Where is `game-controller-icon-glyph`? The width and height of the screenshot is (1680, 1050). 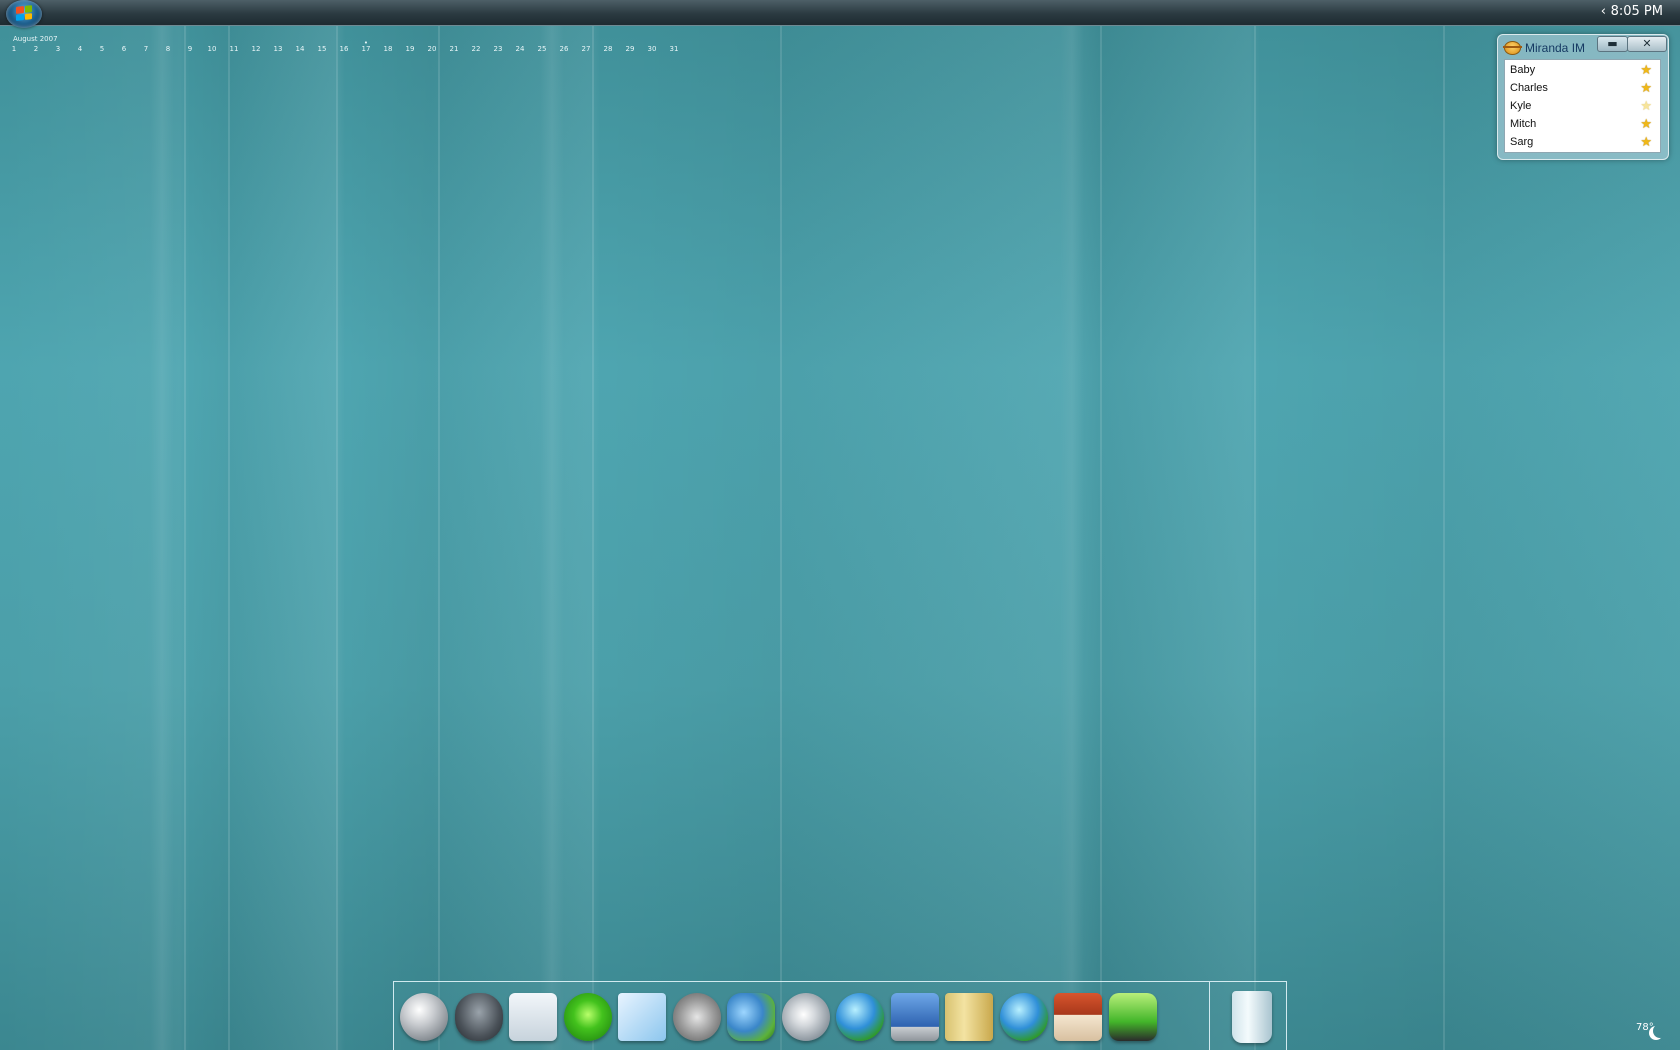 game-controller-icon-glyph is located at coordinates (478, 1017).